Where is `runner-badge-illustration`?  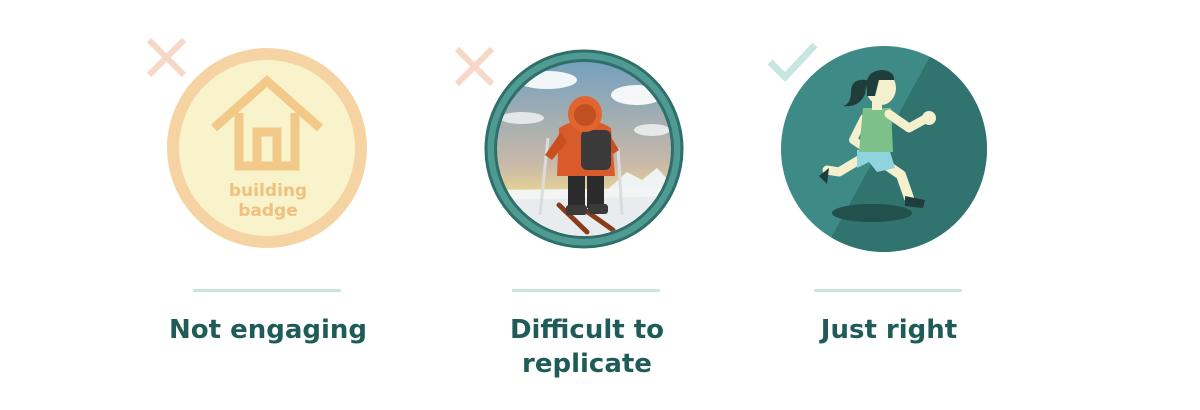 runner-badge-illustration is located at coordinates (877, 147).